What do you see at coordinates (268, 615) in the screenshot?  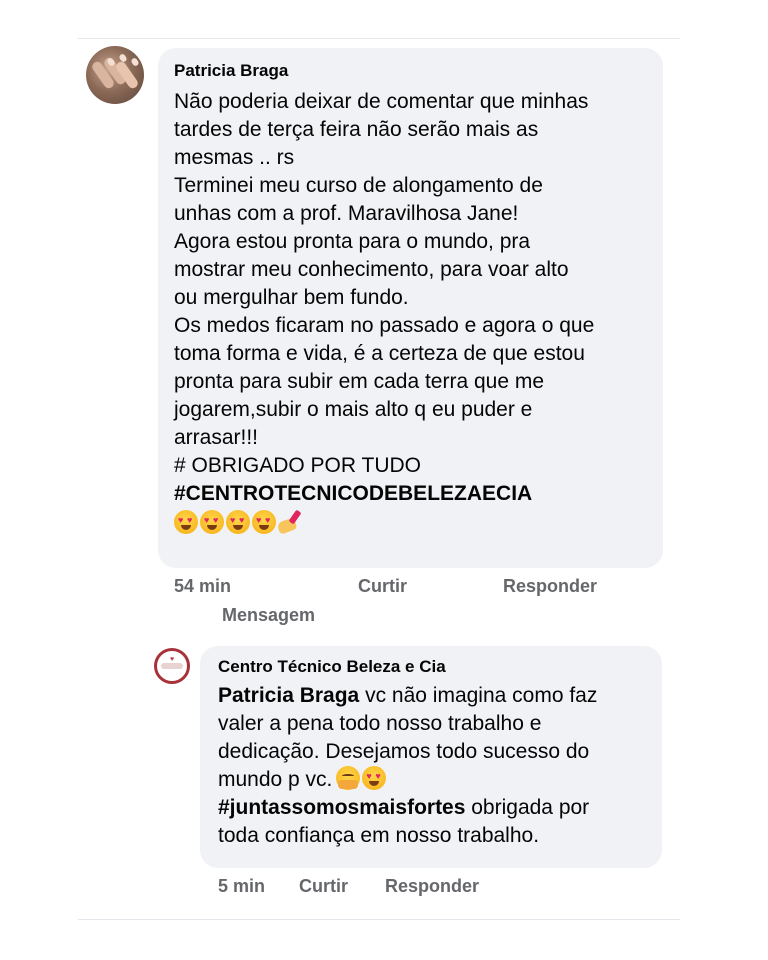 I see `comment-message-button: Mensagem` at bounding box center [268, 615].